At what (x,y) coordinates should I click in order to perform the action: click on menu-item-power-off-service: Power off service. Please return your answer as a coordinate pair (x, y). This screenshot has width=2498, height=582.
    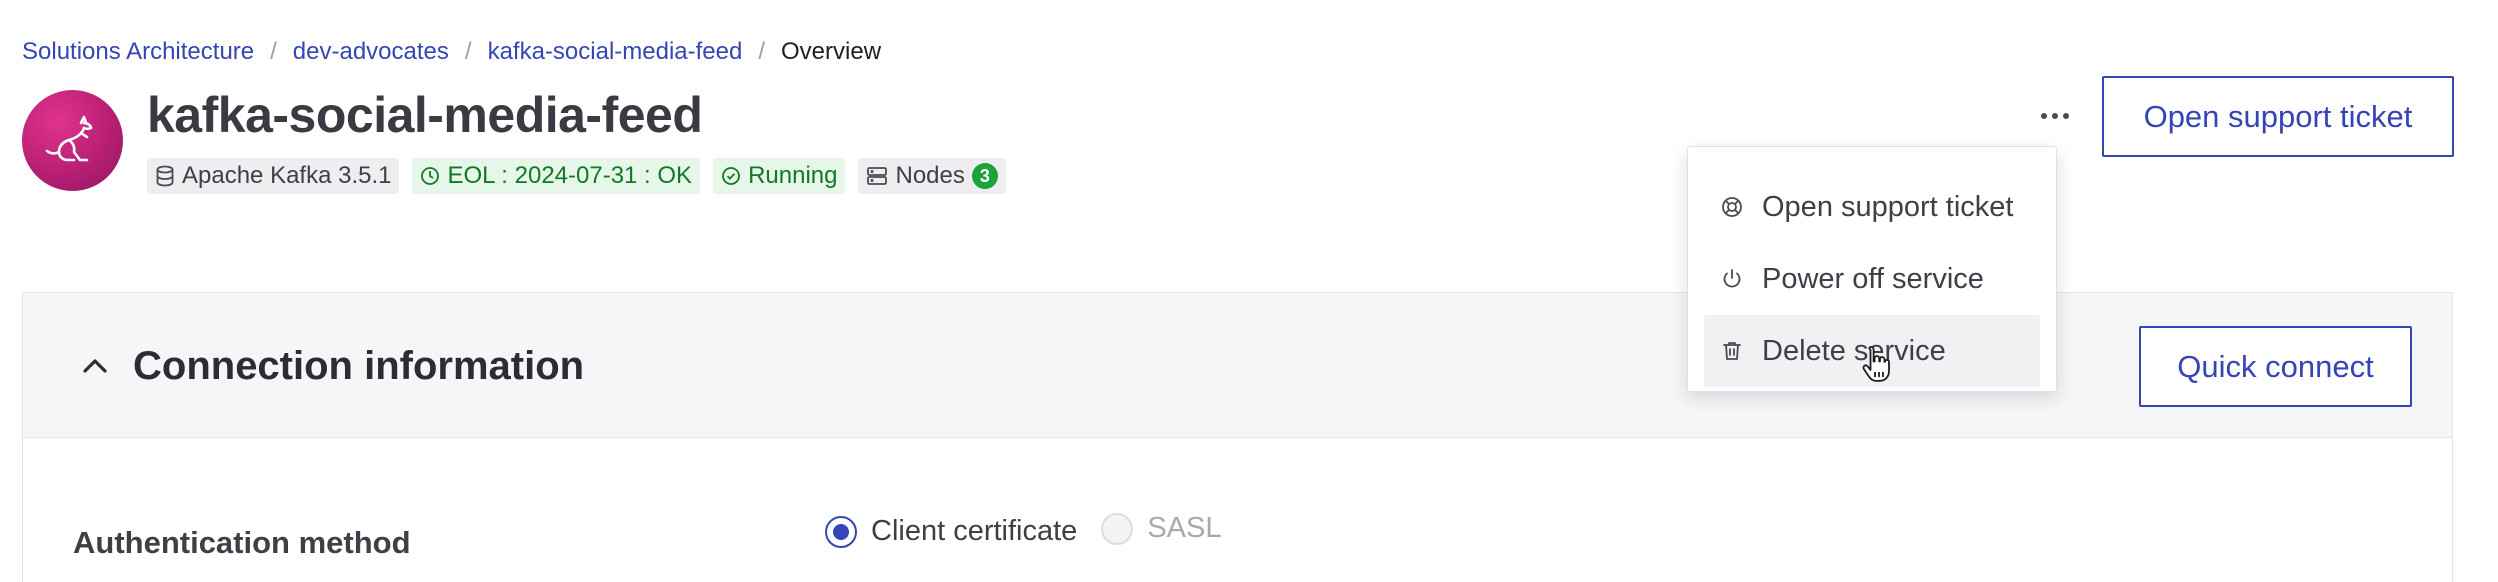
    Looking at the image, I should click on (1872, 279).